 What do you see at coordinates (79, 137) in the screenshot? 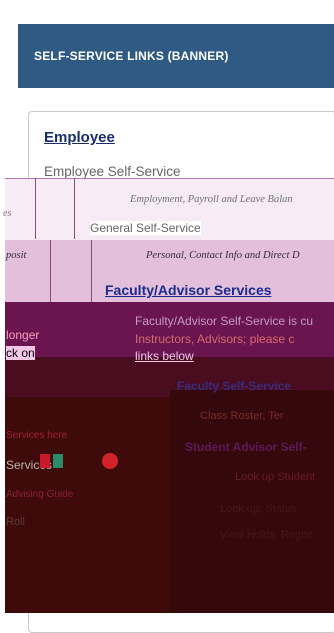
I see `employee-link: Employee` at bounding box center [79, 137].